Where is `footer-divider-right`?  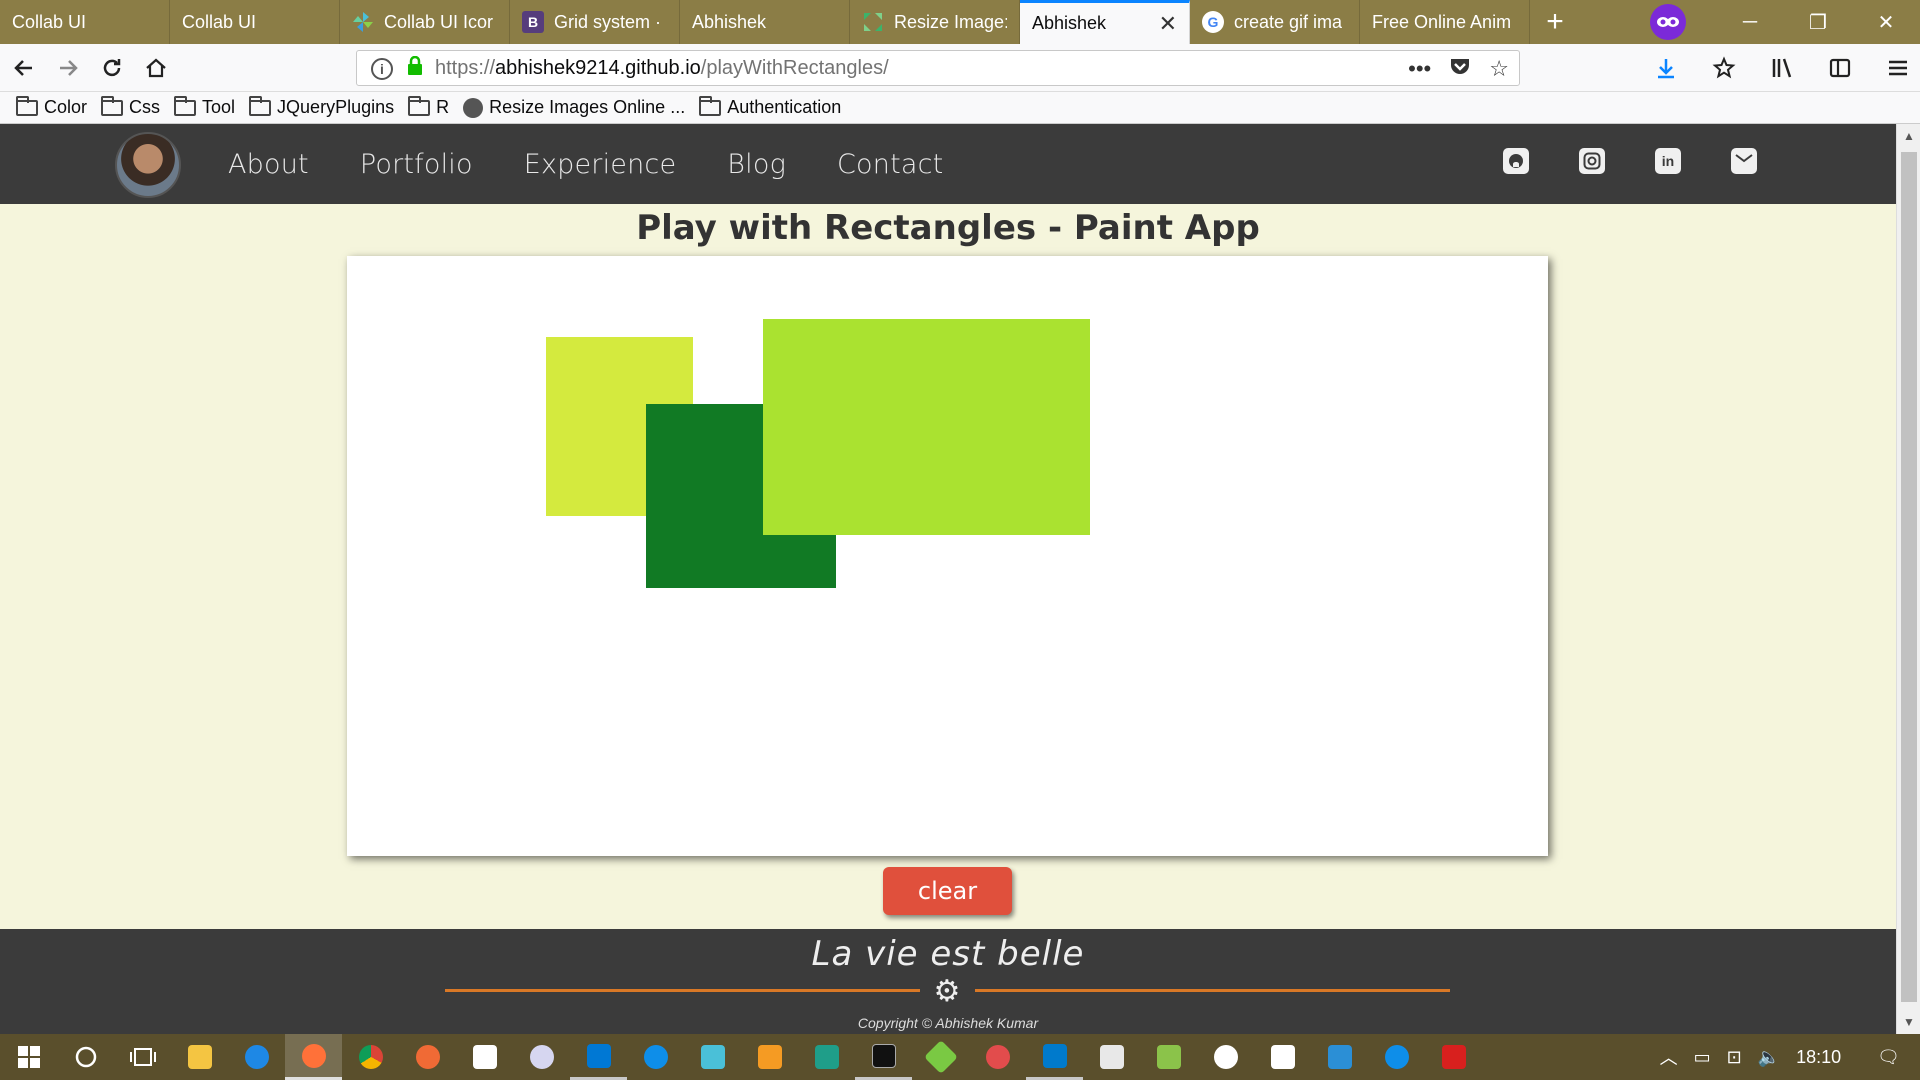
footer-divider-right is located at coordinates (1212, 990).